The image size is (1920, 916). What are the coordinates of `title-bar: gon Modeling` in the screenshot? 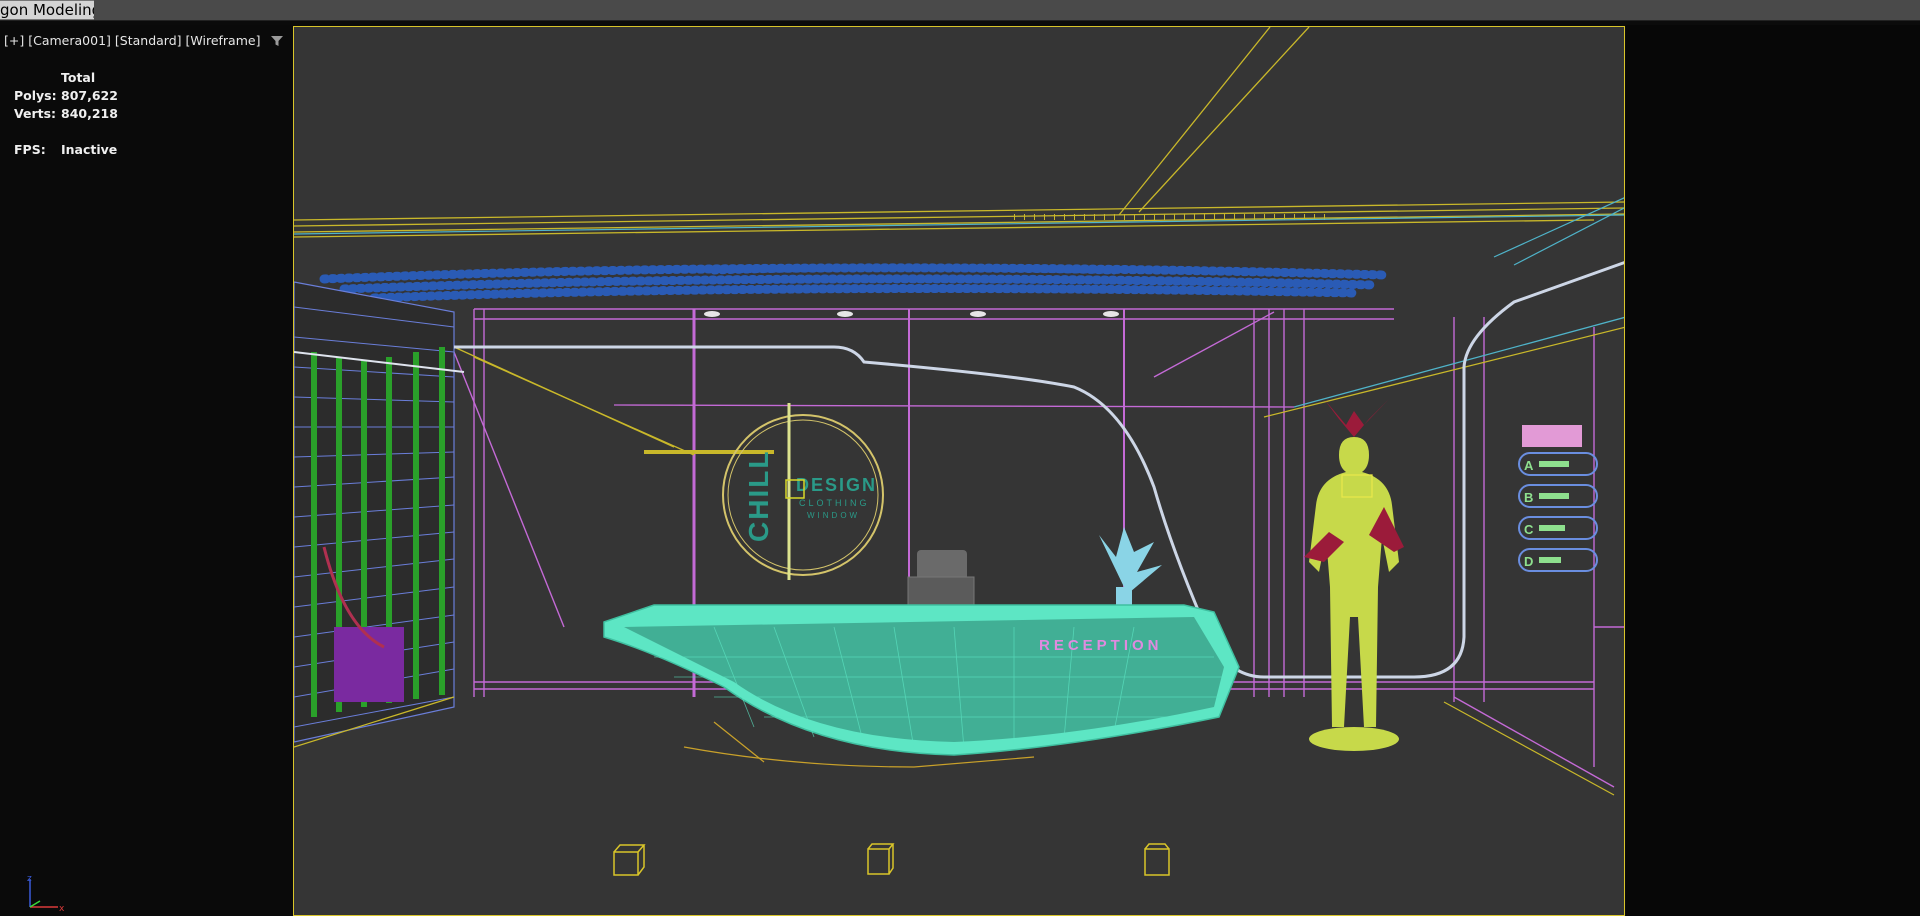 It's located at (960, 10).